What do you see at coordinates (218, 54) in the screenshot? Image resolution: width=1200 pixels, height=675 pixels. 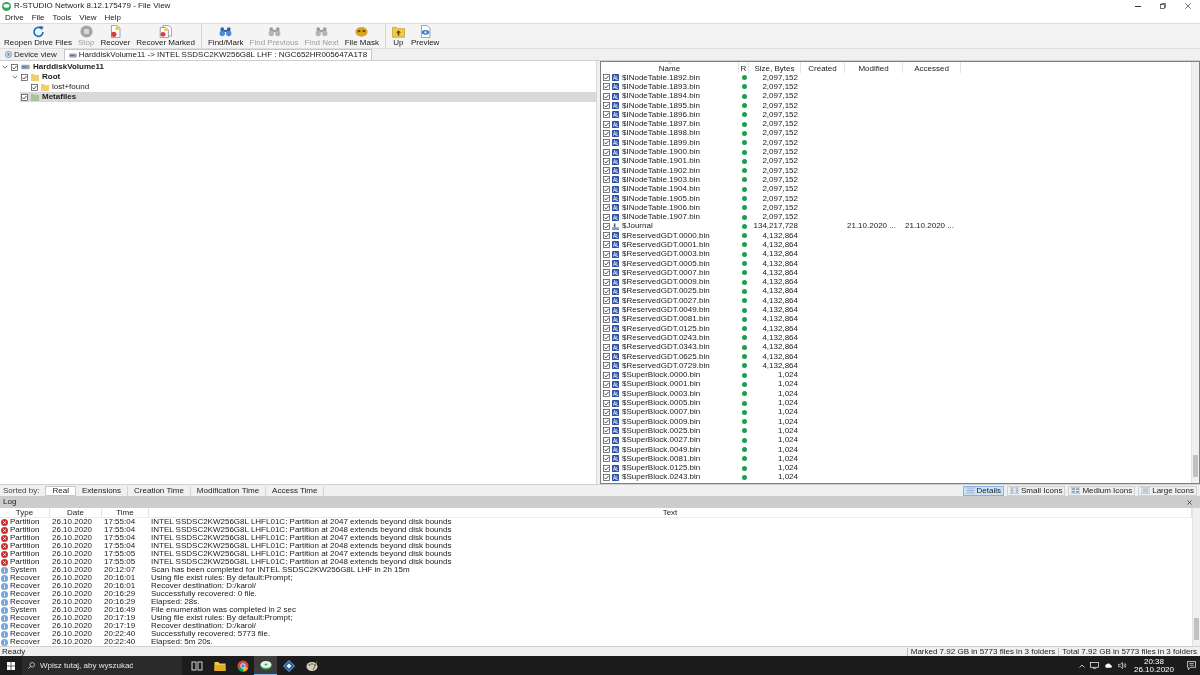 I see `tab: HarddiskVolume11 -> INTEL SSDSC2KW256G8L LHF : NGC652HR005647A1T8` at bounding box center [218, 54].